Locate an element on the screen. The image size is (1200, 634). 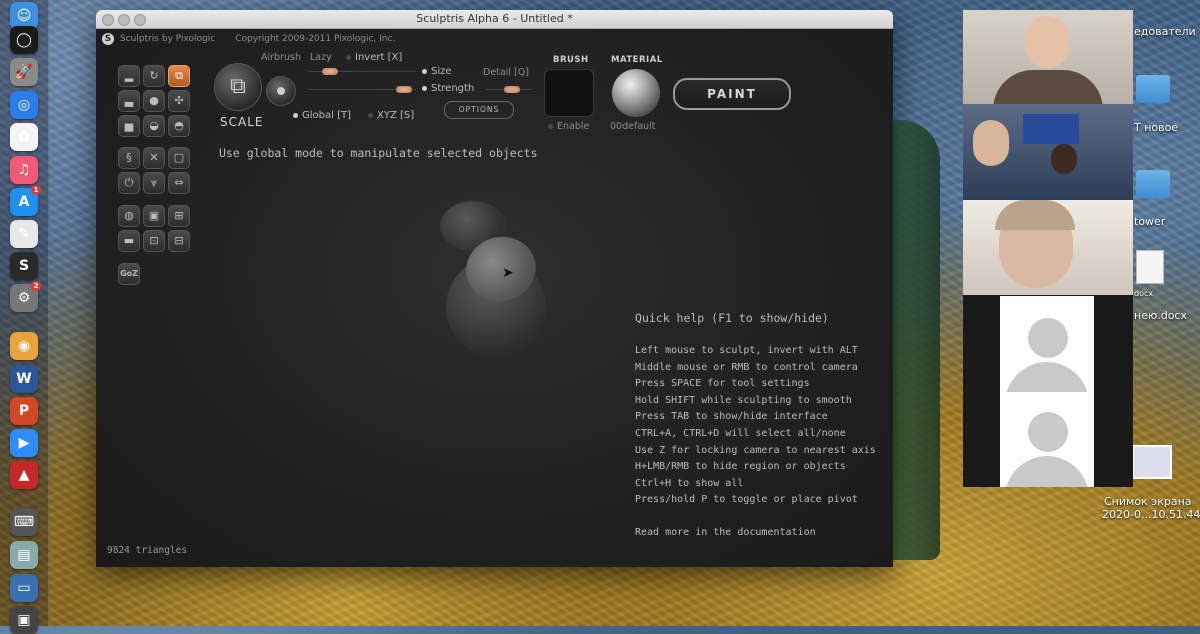
app-icon: ▲ is located at coordinates (24, 475).